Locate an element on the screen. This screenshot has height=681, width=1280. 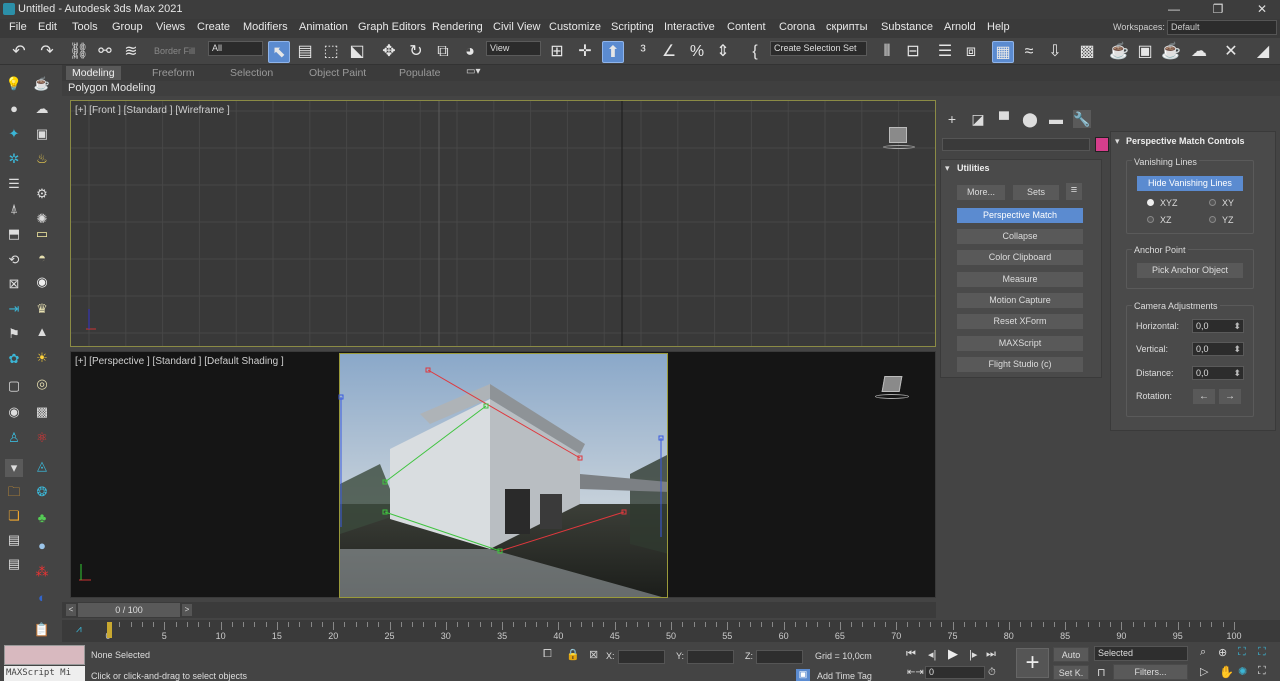
prev-frame-icon: ◂| is located at coordinates (932, 654).